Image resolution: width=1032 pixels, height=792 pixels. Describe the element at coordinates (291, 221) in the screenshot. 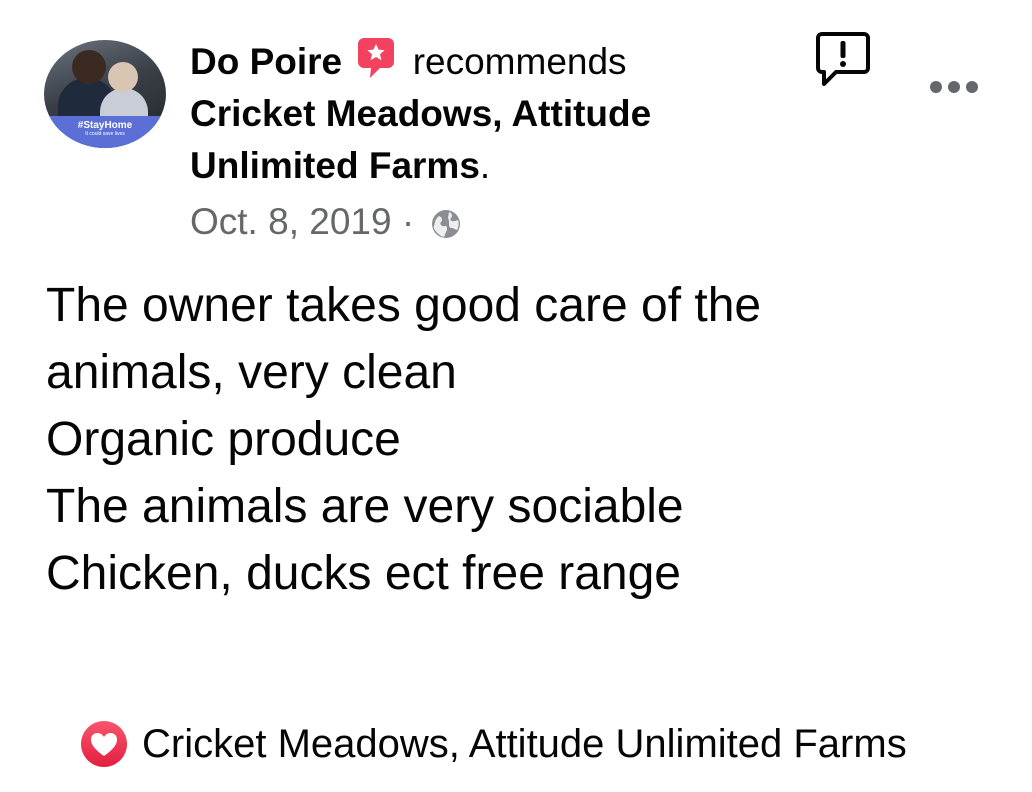

I see `post-date: Oct. 8, 2019` at that location.